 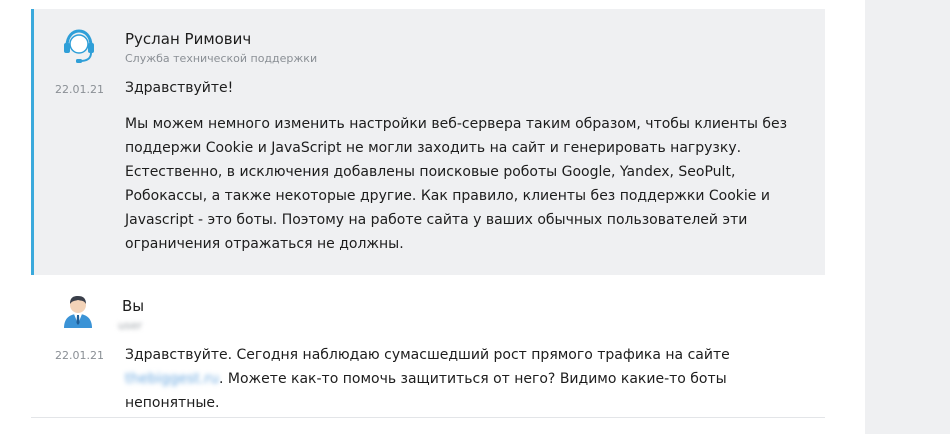 What do you see at coordinates (79, 46) in the screenshot?
I see `headset-support-icon` at bounding box center [79, 46].